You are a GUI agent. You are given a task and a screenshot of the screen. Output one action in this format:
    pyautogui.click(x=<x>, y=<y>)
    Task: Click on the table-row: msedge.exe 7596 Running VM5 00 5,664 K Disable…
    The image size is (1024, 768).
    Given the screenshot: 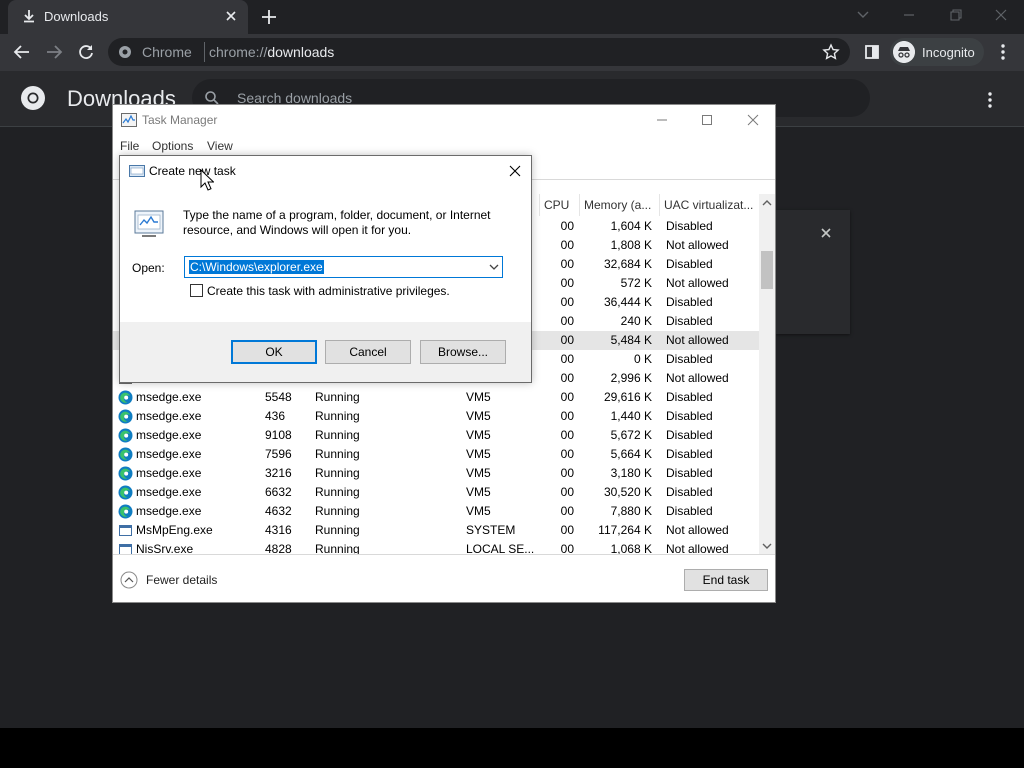 What is the action you would take?
    pyautogui.click(x=436, y=454)
    